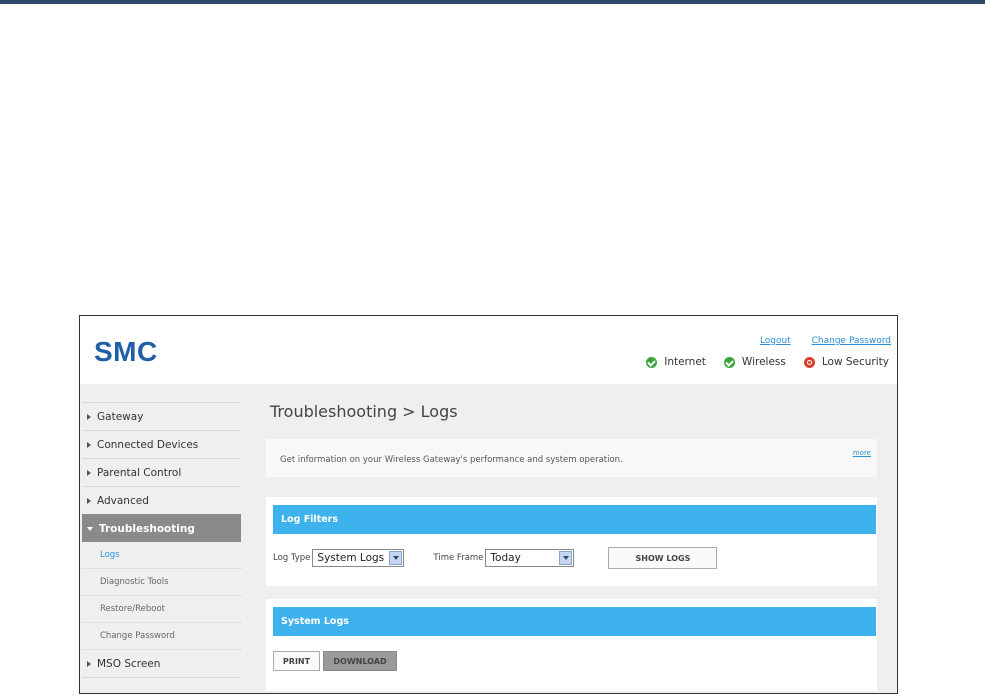 The width and height of the screenshot is (985, 697). I want to click on status-internet: Internet, so click(676, 362).